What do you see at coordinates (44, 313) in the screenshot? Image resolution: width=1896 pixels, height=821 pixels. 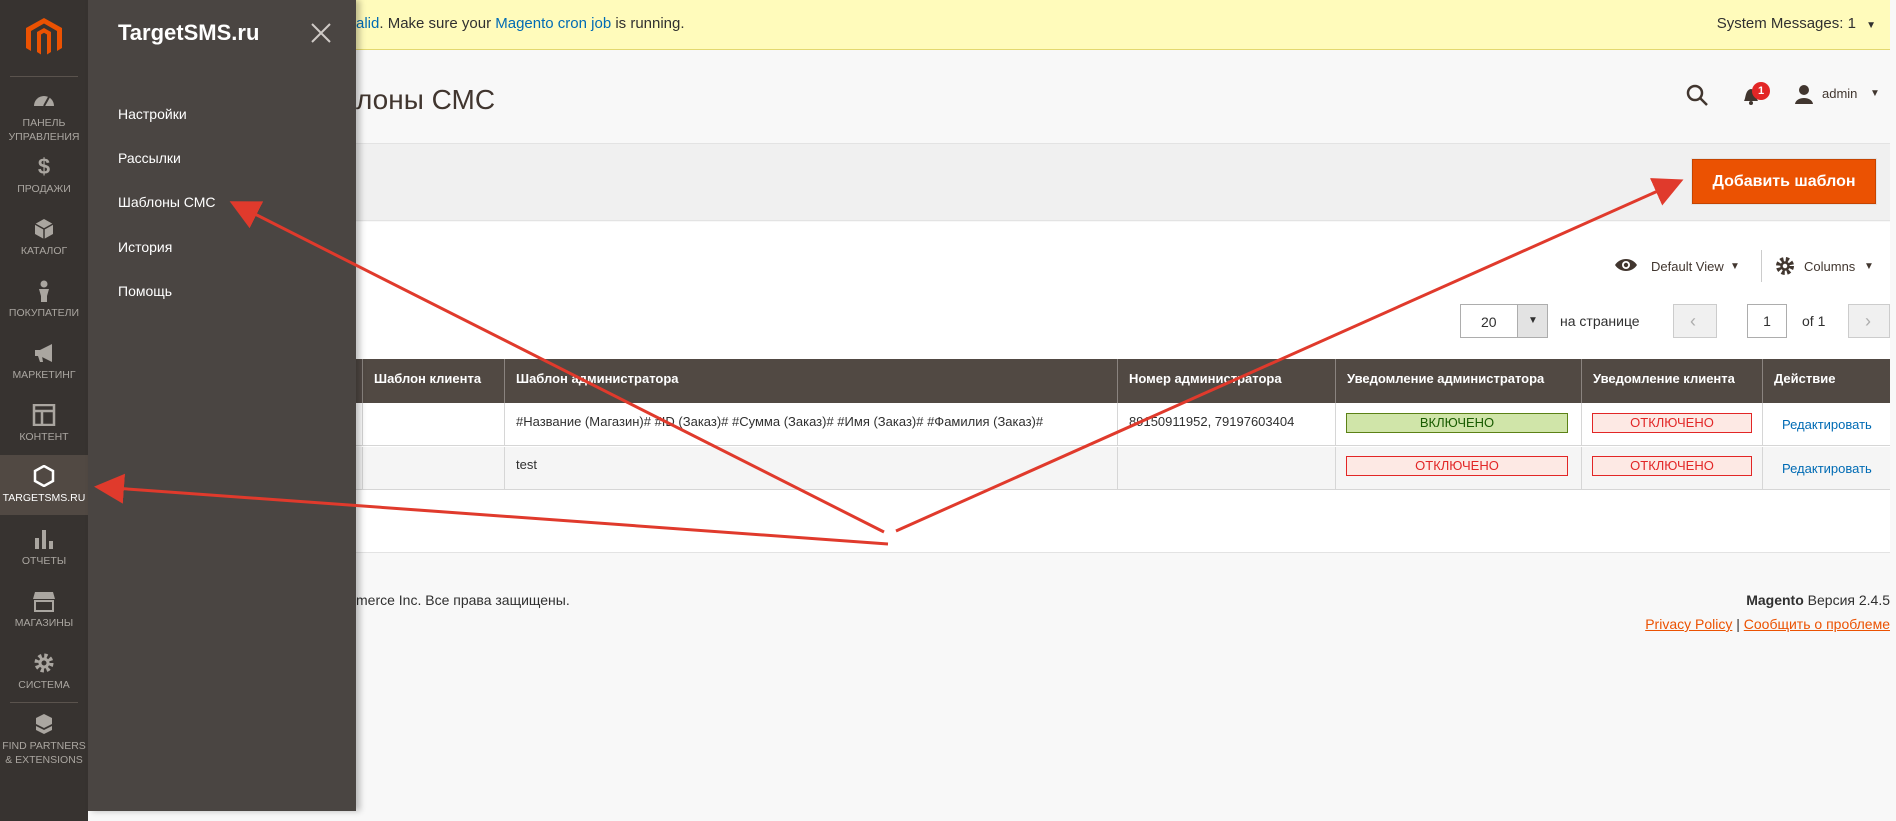 I see `nav-customers-label: ПОКУПАТЕЛИ` at bounding box center [44, 313].